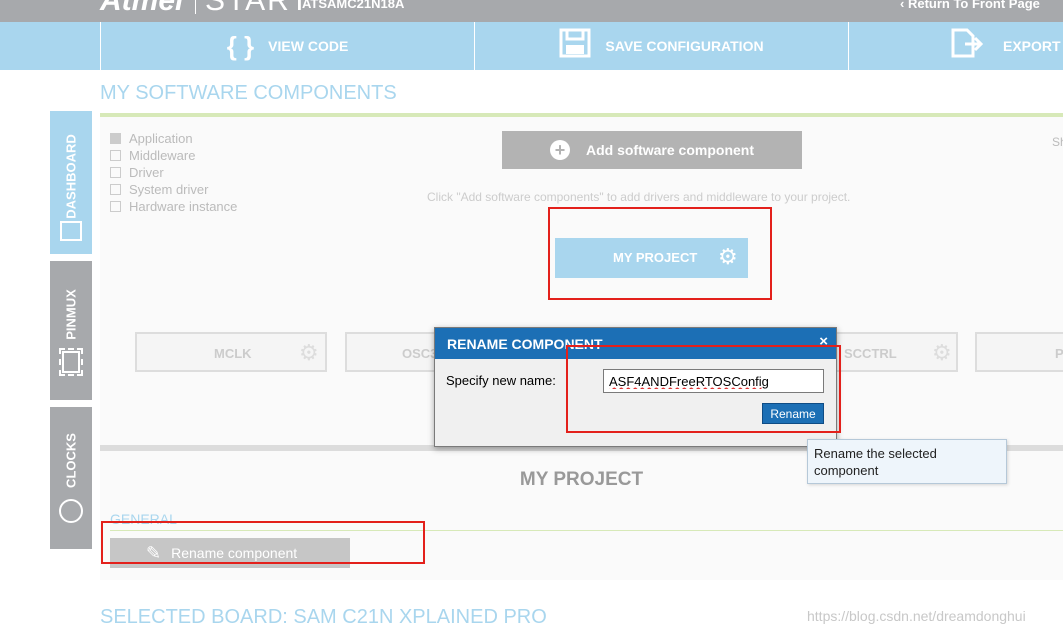 The width and height of the screenshot is (1063, 634). I want to click on export-button: EXPORT P, so click(955, 46).